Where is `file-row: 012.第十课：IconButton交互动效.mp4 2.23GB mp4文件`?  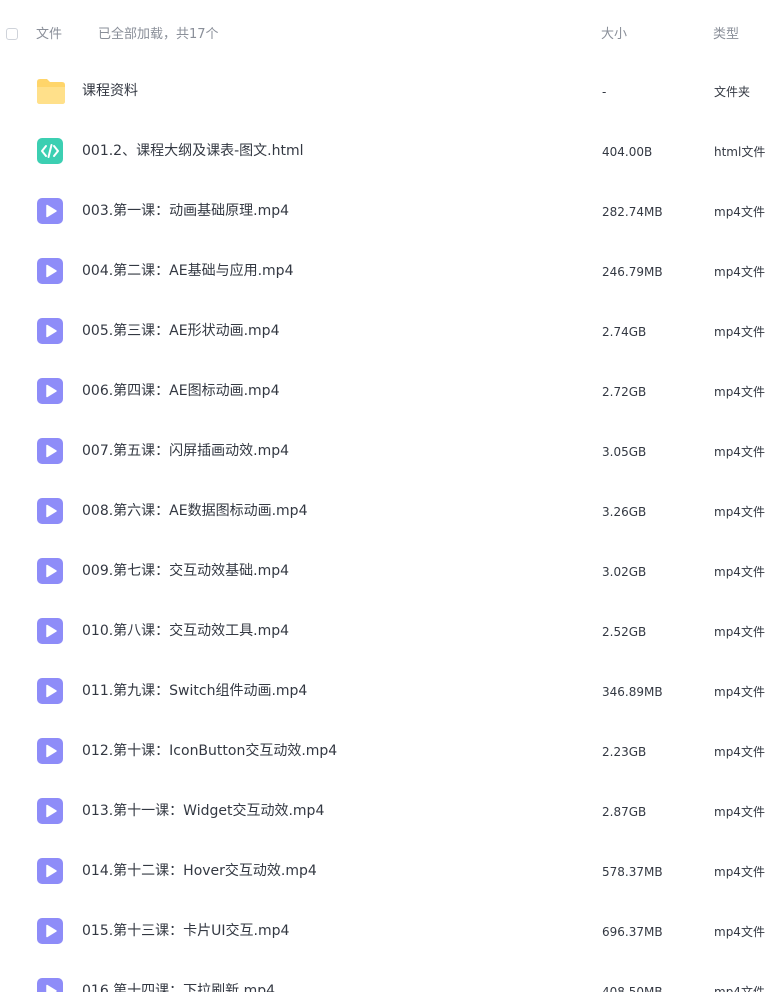
file-row: 012.第十课：IconButton交互动效.mp4 2.23GB mp4文件 is located at coordinates (391, 752).